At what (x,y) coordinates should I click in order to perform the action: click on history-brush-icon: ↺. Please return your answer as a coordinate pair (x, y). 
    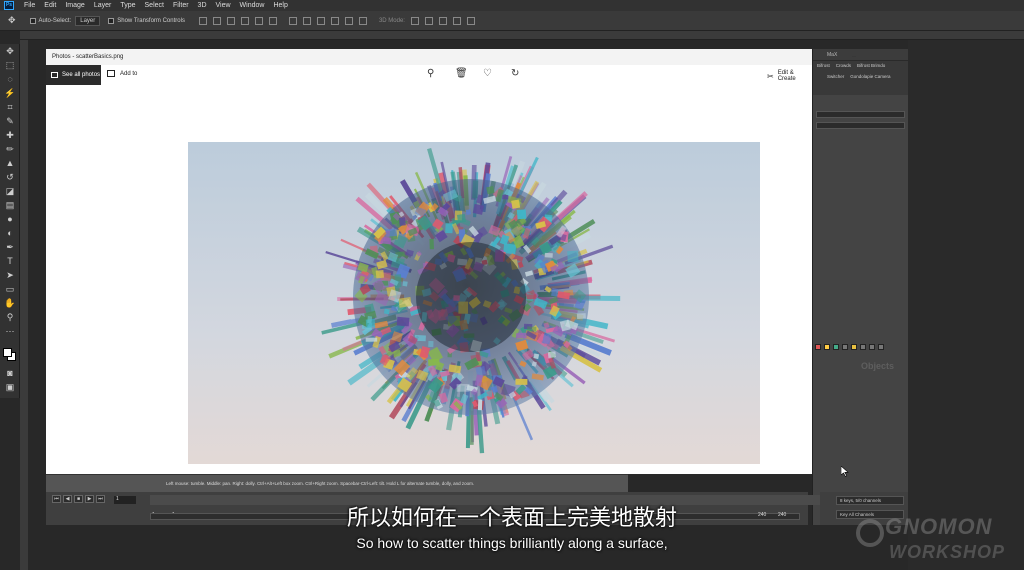
    Looking at the image, I should click on (10, 177).